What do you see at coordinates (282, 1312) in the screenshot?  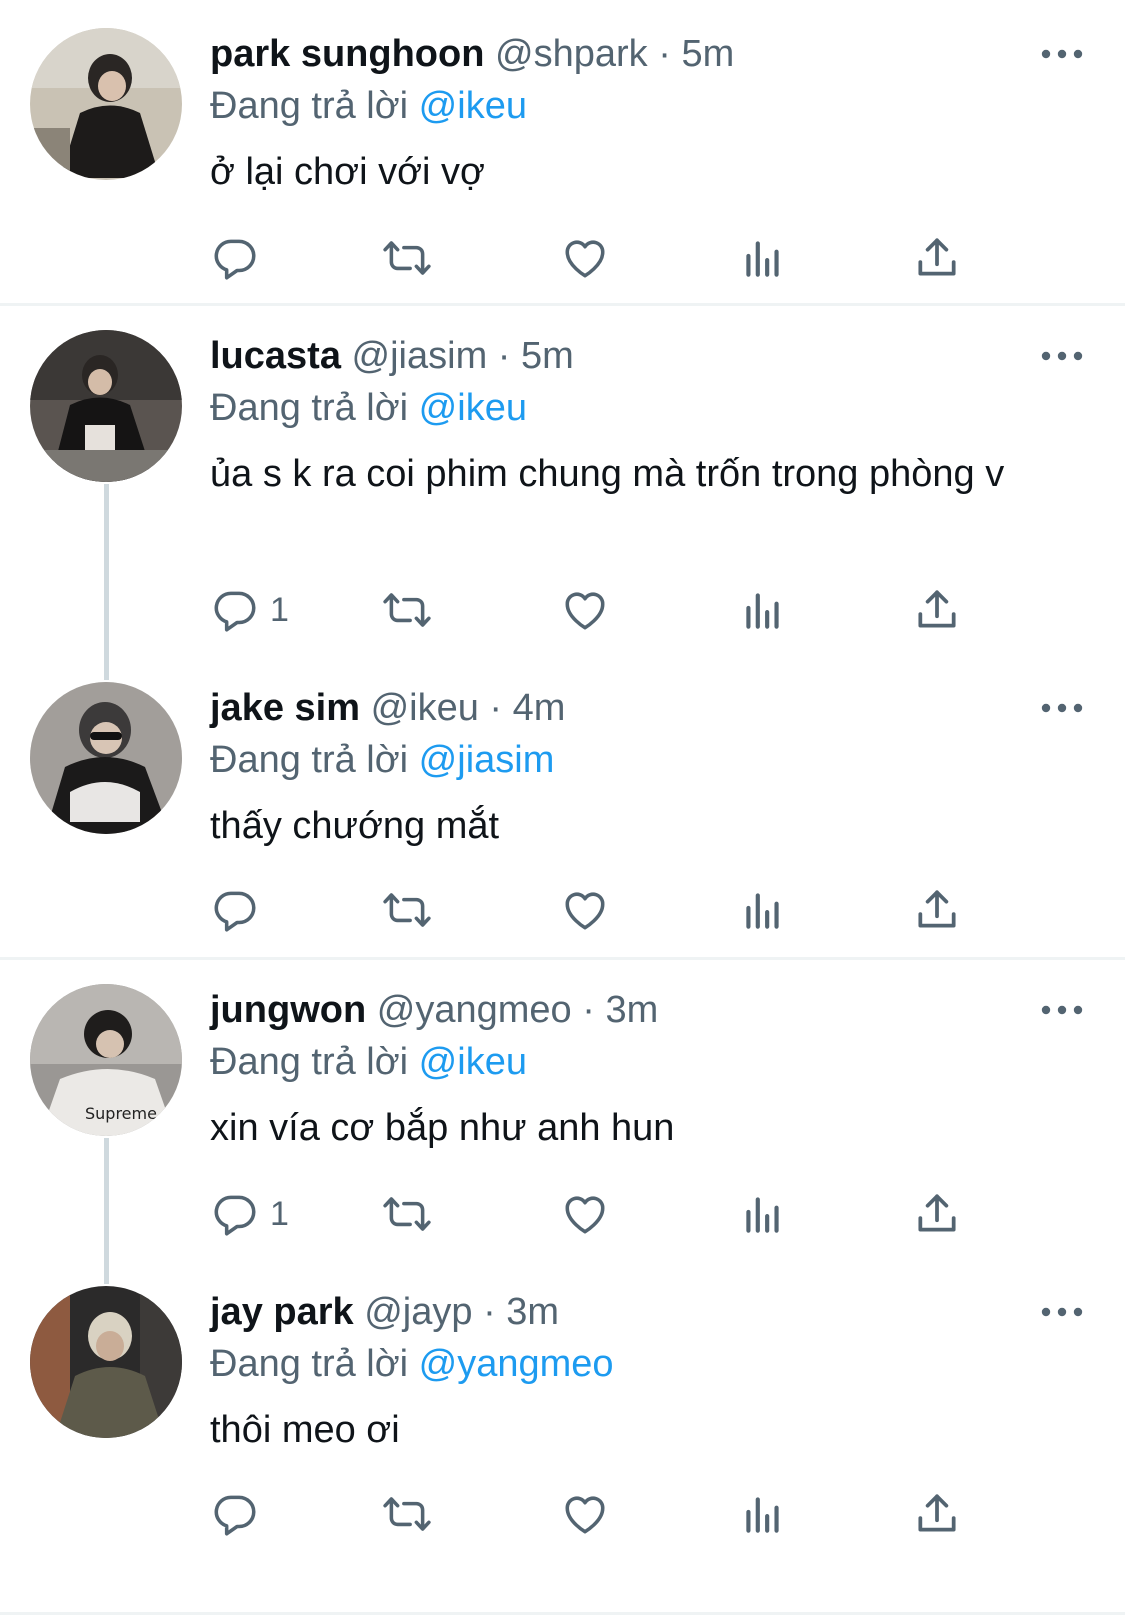 I see `display-name: jay park` at bounding box center [282, 1312].